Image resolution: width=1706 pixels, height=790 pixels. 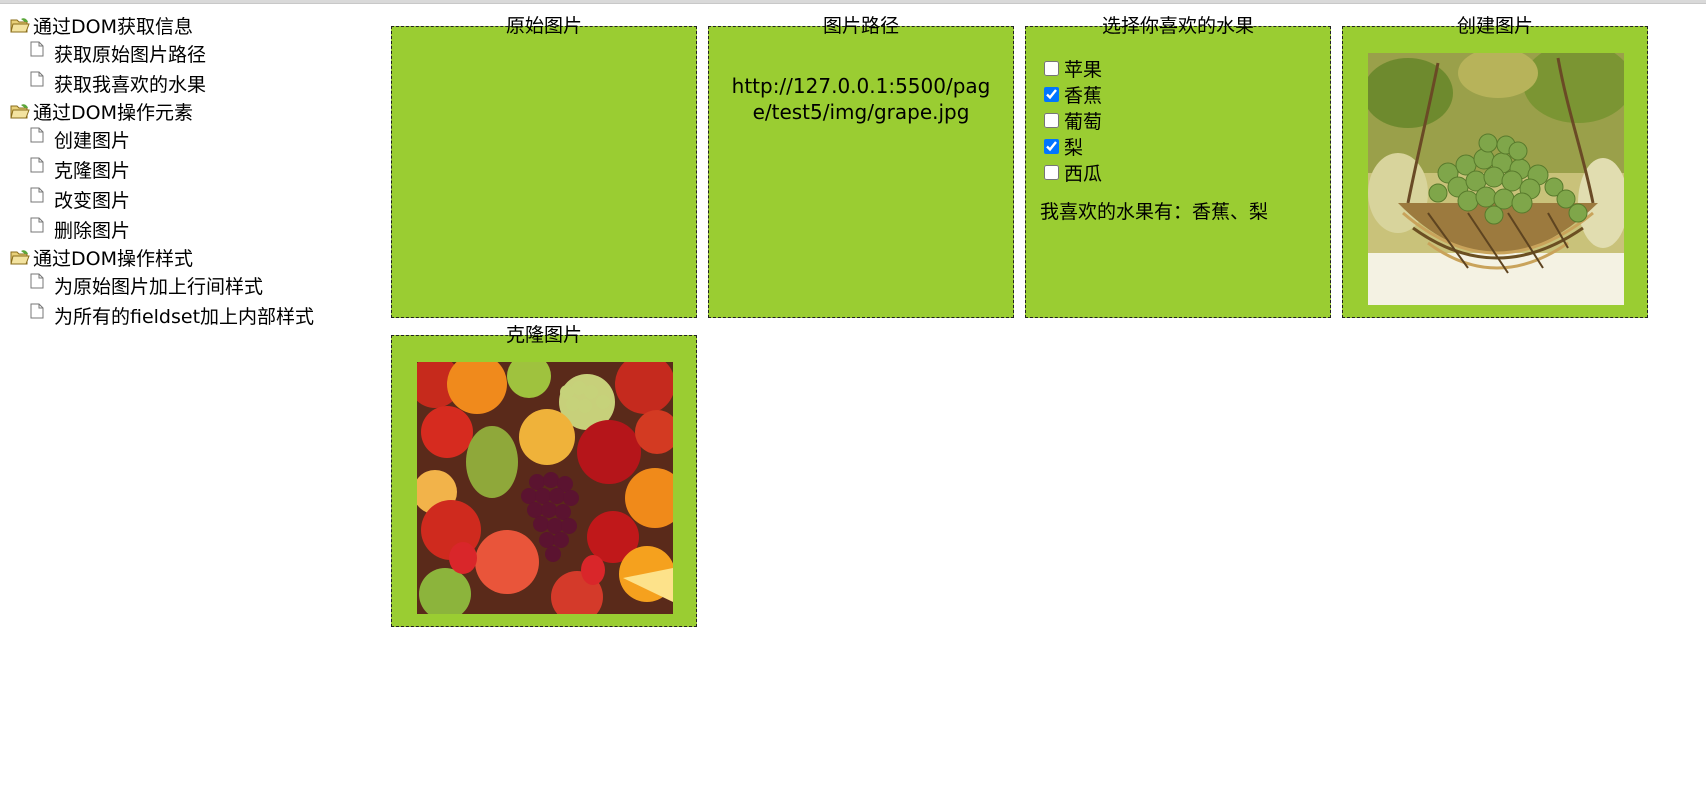 What do you see at coordinates (190, 229) in the screenshot?
I see `tree-item-delete-image: 删除图片` at bounding box center [190, 229].